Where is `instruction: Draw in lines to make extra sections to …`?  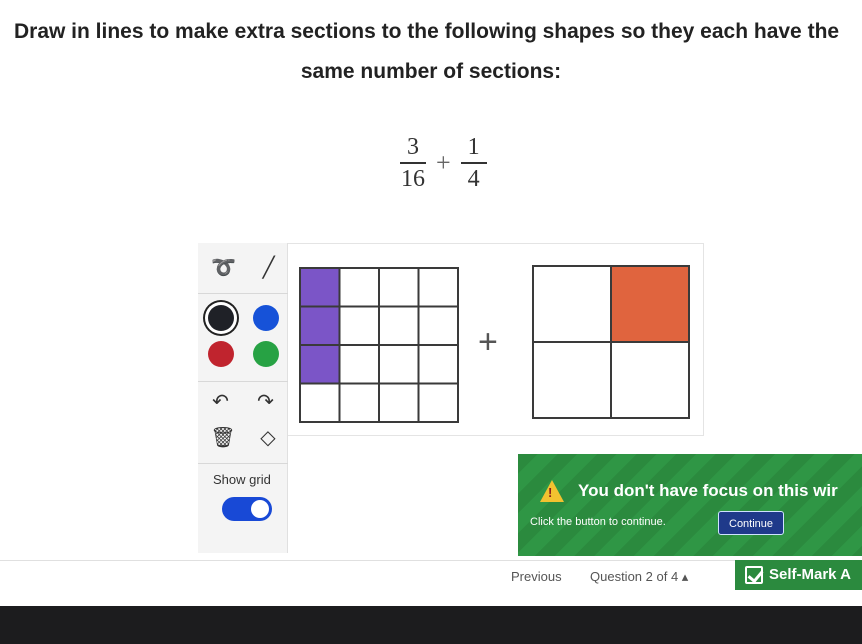 instruction: Draw in lines to make extra sections to … is located at coordinates (431, 52).